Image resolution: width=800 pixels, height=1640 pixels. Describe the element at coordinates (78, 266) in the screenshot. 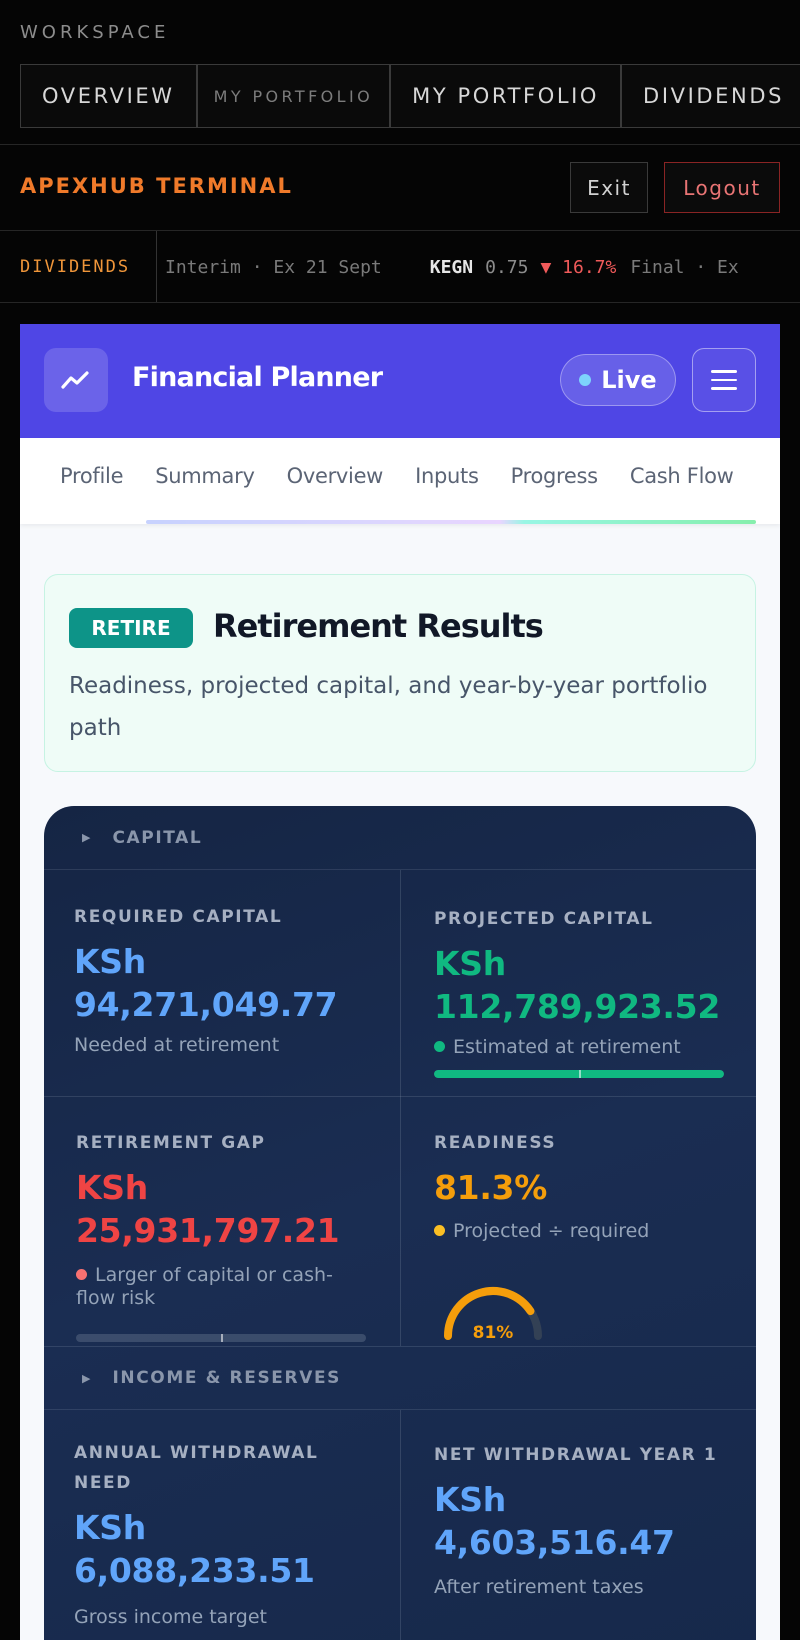

I see `ticker-label: DIVIDENDS` at that location.